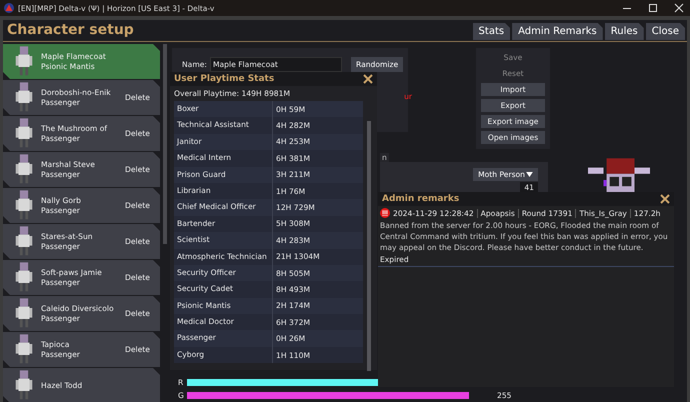  I want to click on window-heading: Character setup, so click(70, 30).